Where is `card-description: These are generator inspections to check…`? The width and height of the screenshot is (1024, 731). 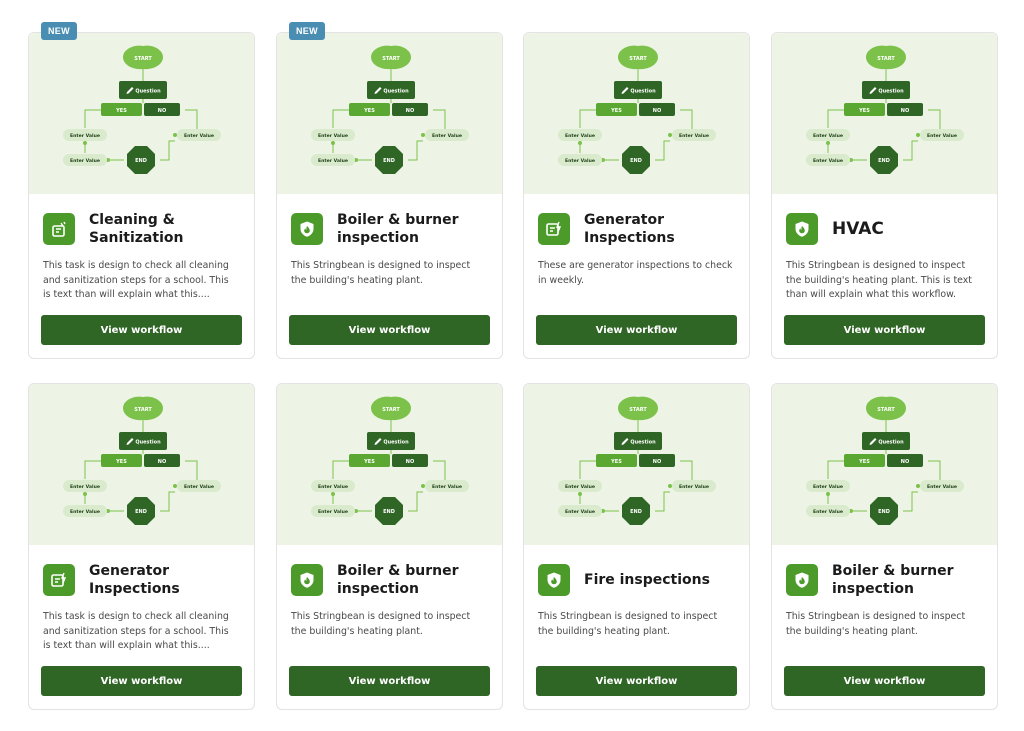
card-description: These are generator inspections to check… is located at coordinates (635, 273).